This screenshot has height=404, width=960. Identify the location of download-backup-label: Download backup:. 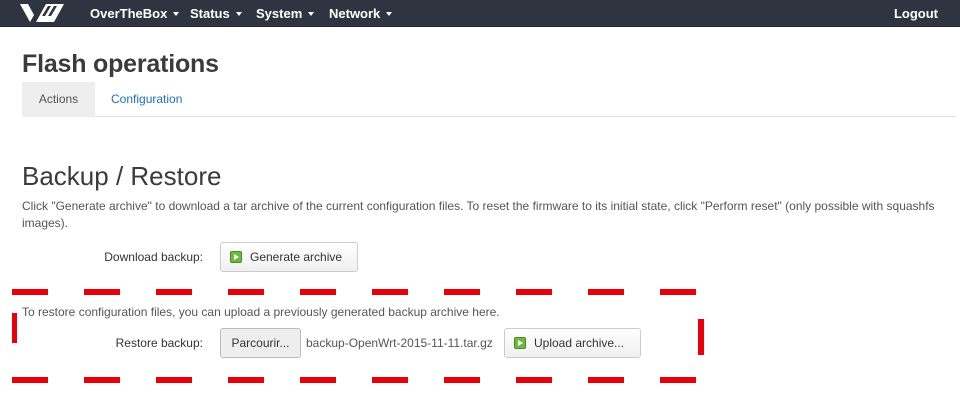
(153, 257).